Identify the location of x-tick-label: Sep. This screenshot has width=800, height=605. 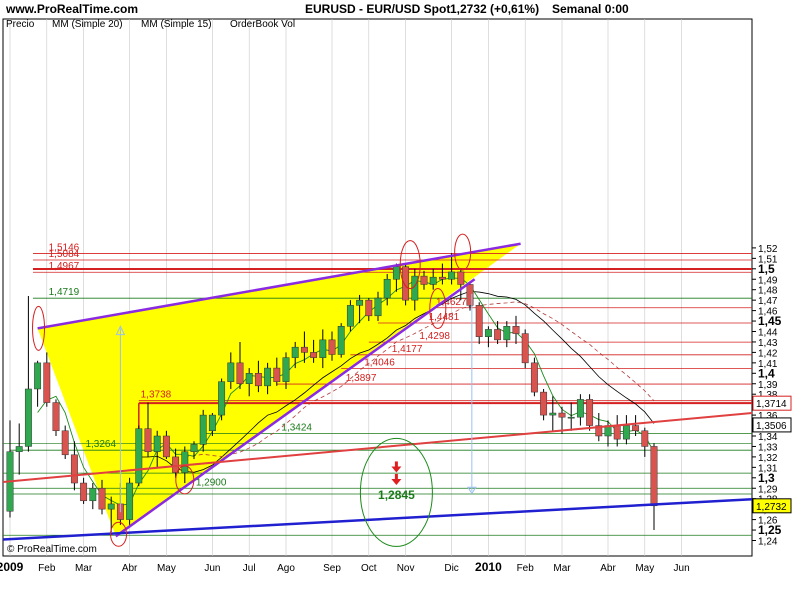
(332, 568).